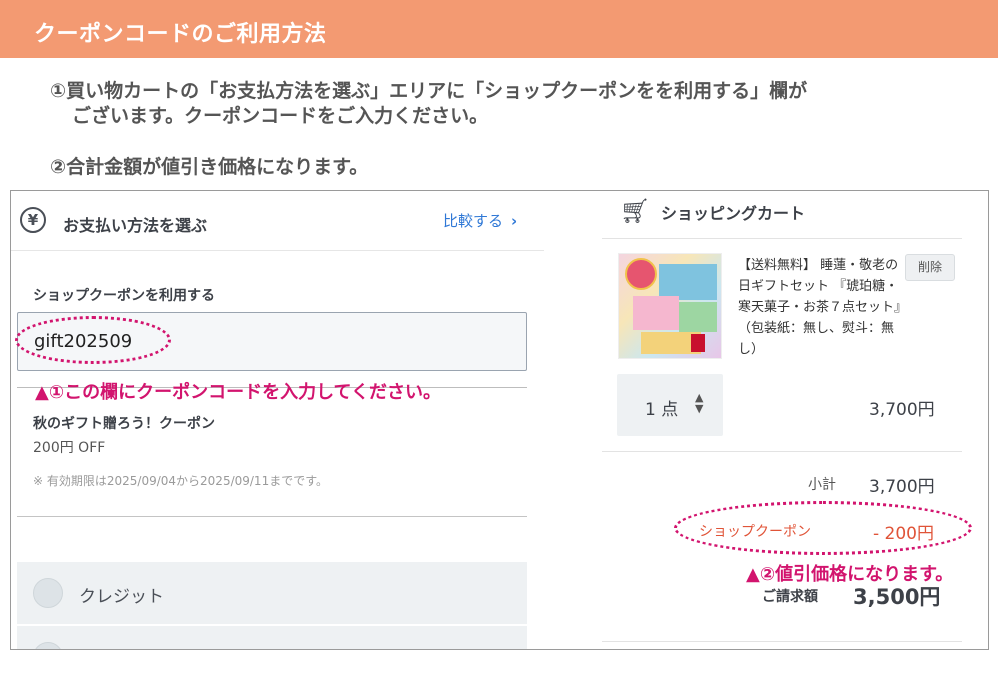  Describe the element at coordinates (897, 597) in the screenshot. I see `total-value: 3,500円` at that location.